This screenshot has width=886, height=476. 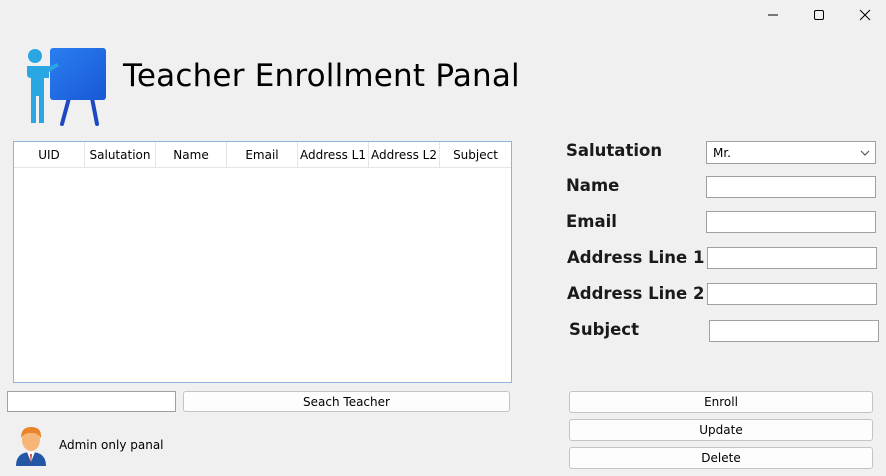 I want to click on delete-button: Delete, so click(x=721, y=458).